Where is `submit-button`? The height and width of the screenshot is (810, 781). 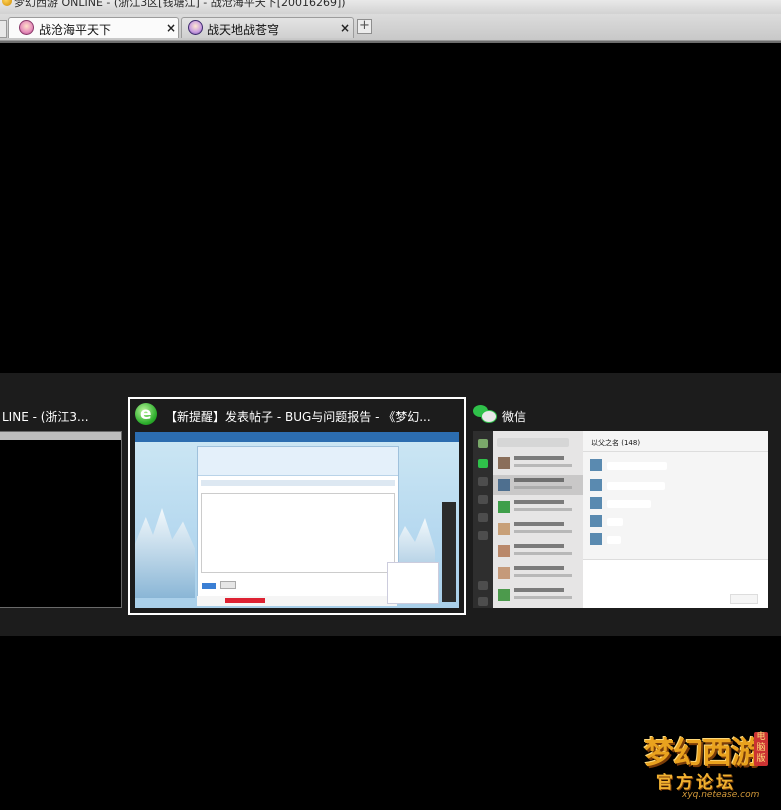 submit-button is located at coordinates (209, 586).